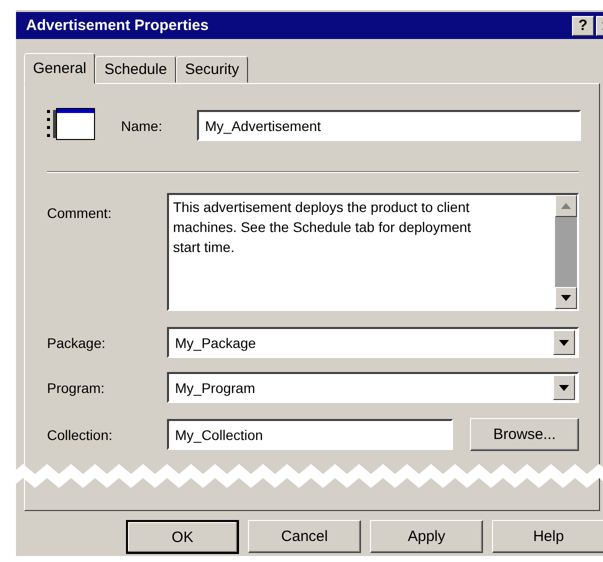 This screenshot has height=562, width=603. Describe the element at coordinates (373, 342) in the screenshot. I see `package-dropdown: My_Package` at that location.